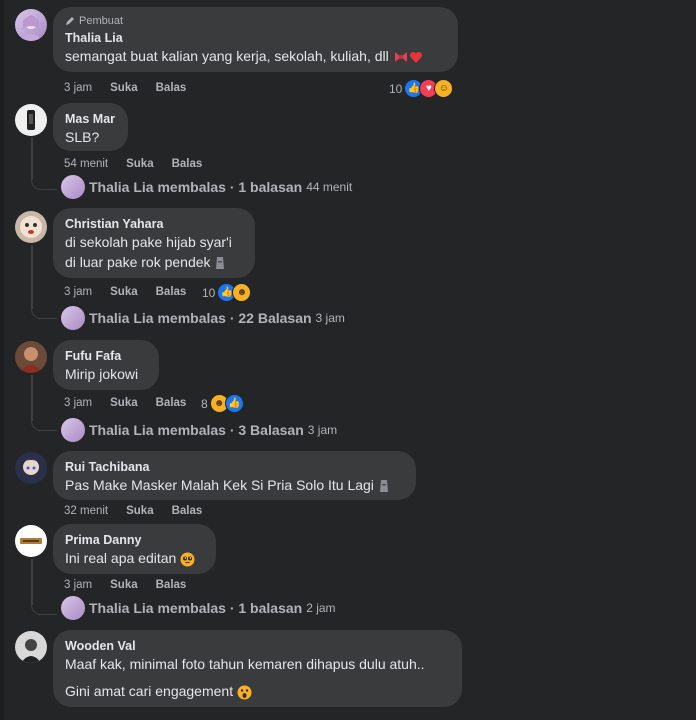  What do you see at coordinates (383, 486) in the screenshot?
I see `moai-emoji-icon` at bounding box center [383, 486].